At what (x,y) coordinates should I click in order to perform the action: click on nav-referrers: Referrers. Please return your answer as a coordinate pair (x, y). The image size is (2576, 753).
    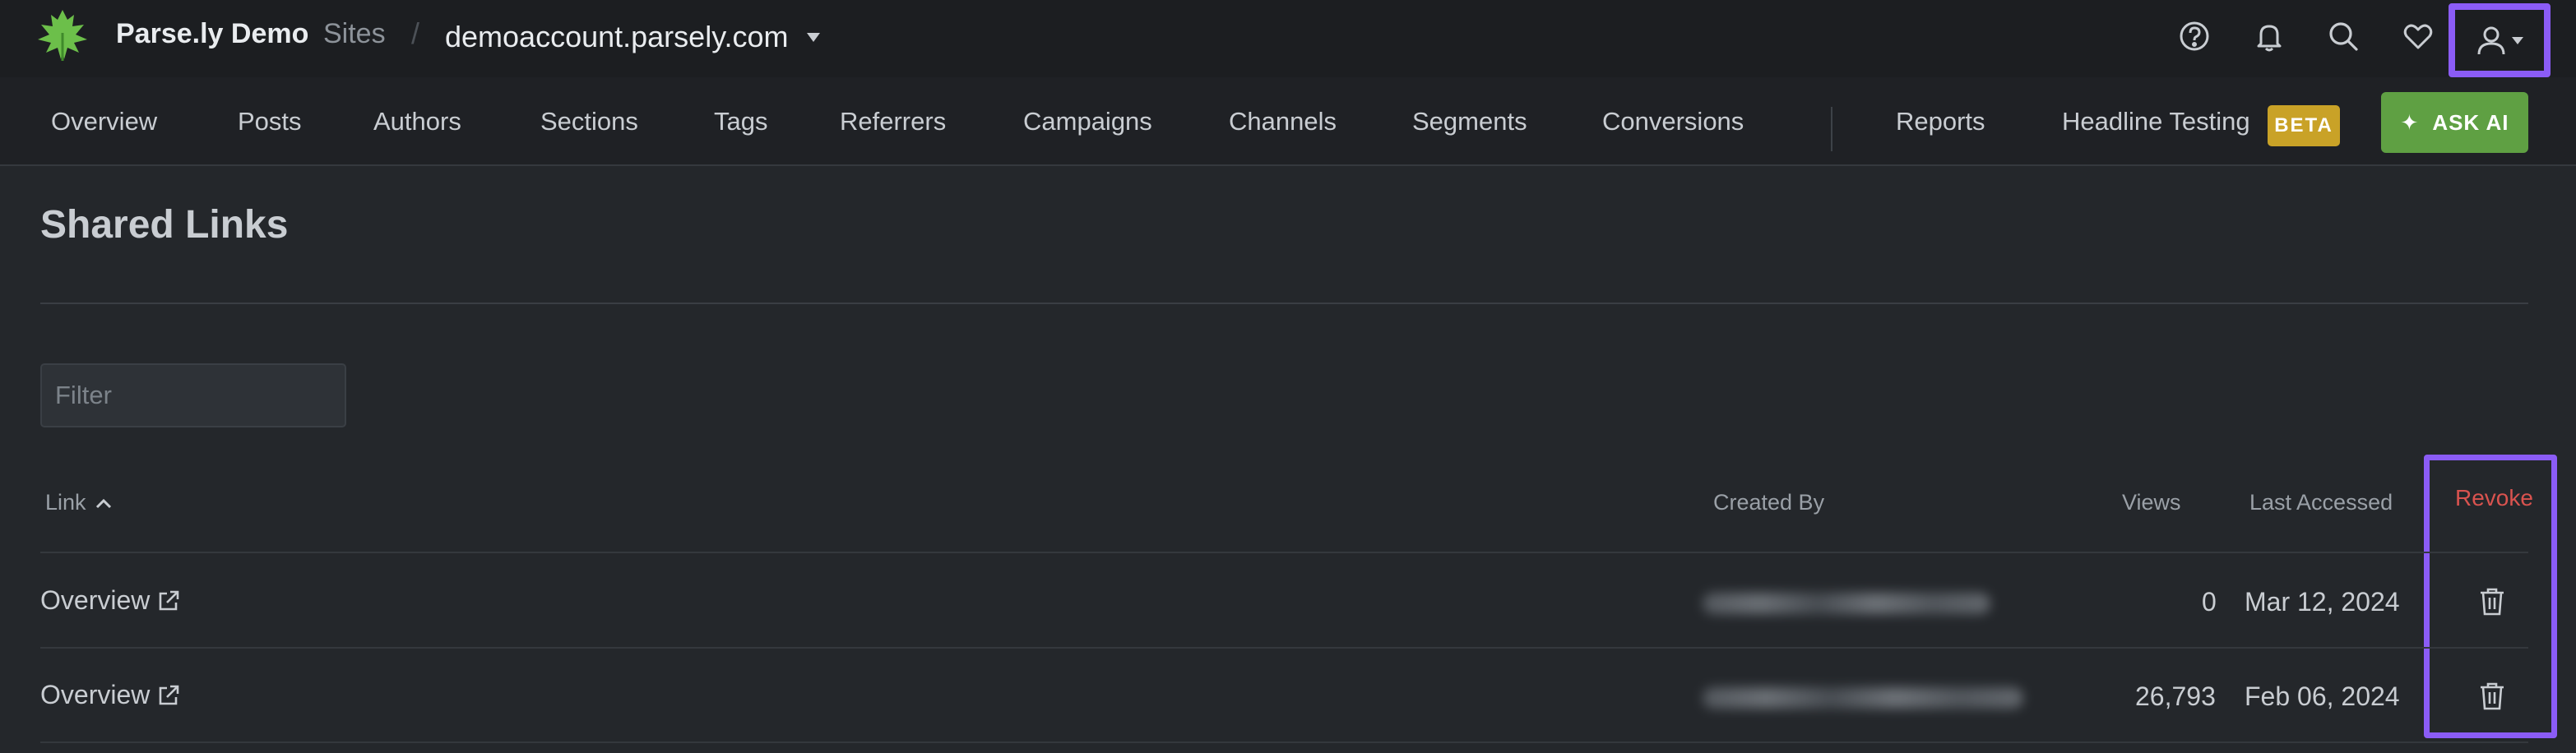
    Looking at the image, I should click on (893, 122).